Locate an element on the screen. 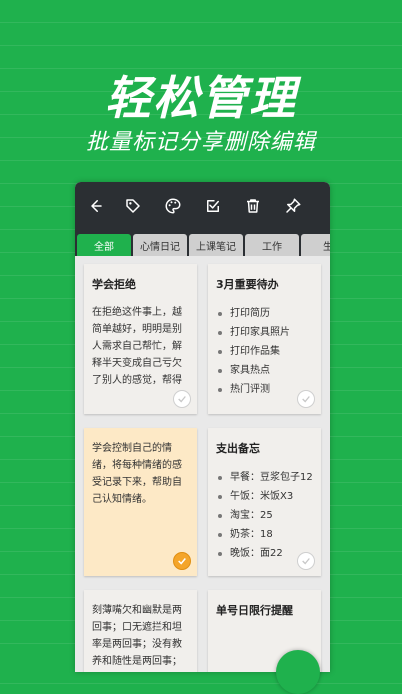  tab-class-notes: 上课笔记 is located at coordinates (216, 245).